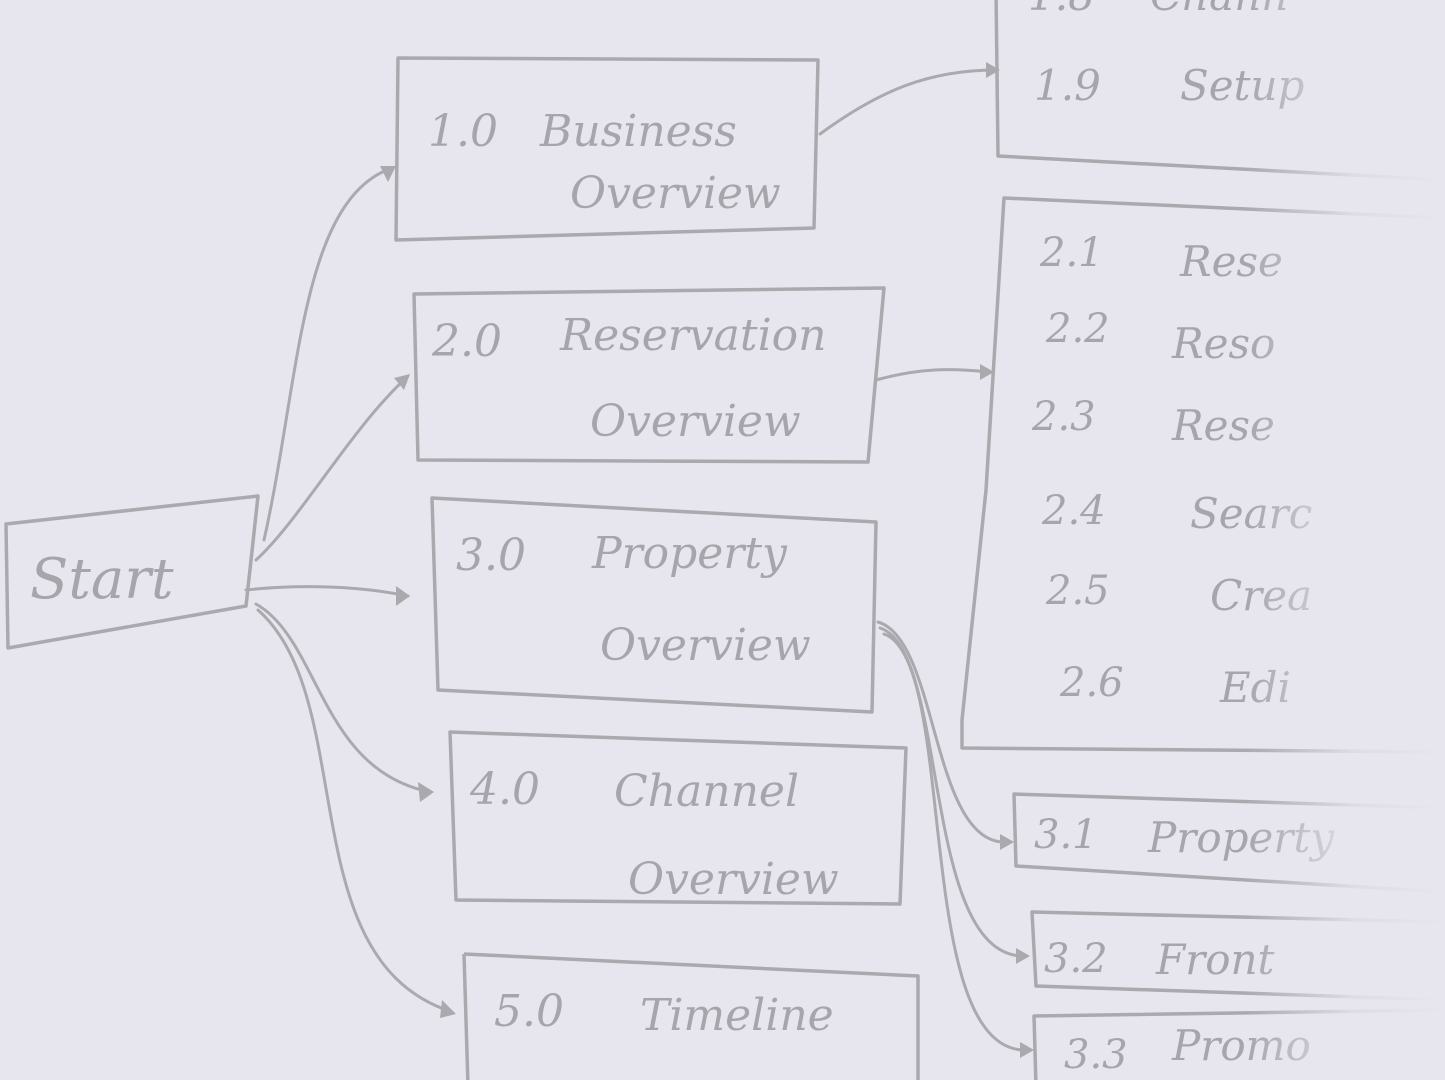 The height and width of the screenshot is (1080, 1445). I want to click on node-channel-overview: 4.0 Channel Overview, so click(678, 818).